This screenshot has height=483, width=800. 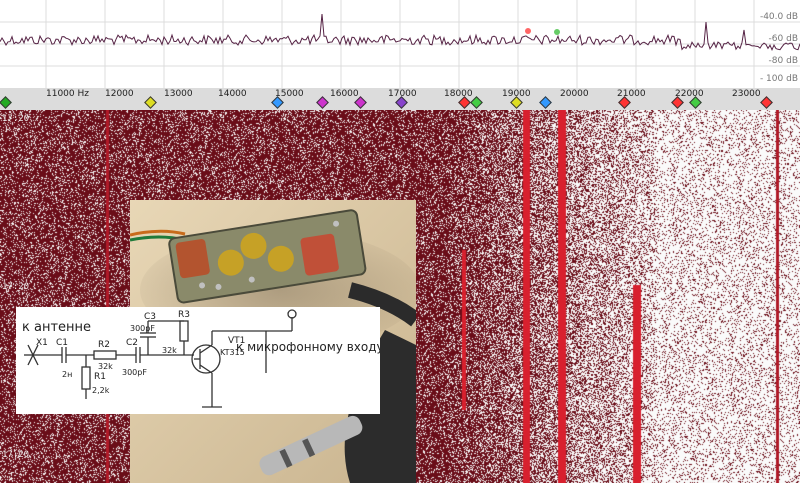 I want to click on r3-value: 32k, so click(x=169, y=350).